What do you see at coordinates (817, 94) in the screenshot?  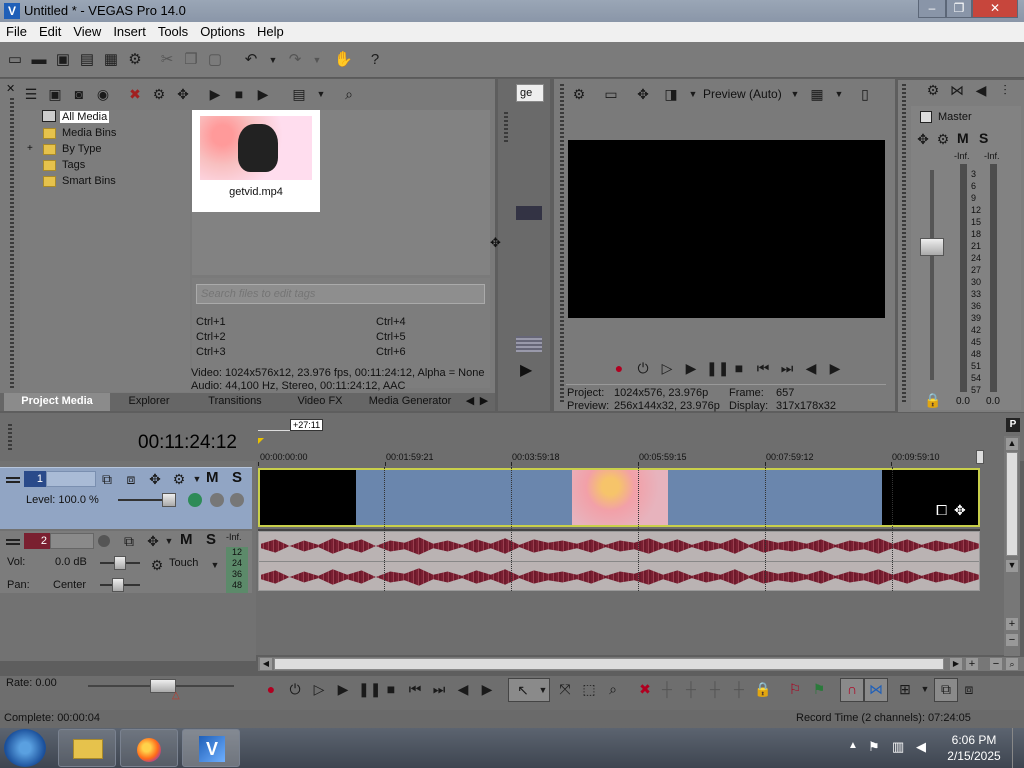 I see `overlays-grid-icon: ▦` at bounding box center [817, 94].